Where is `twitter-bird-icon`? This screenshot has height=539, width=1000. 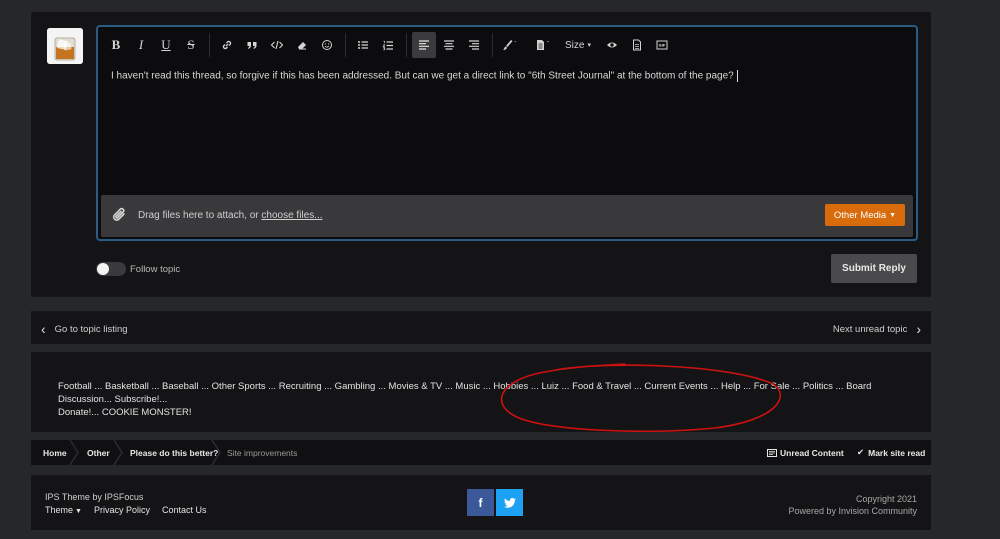
twitter-bird-icon is located at coordinates (509, 502).